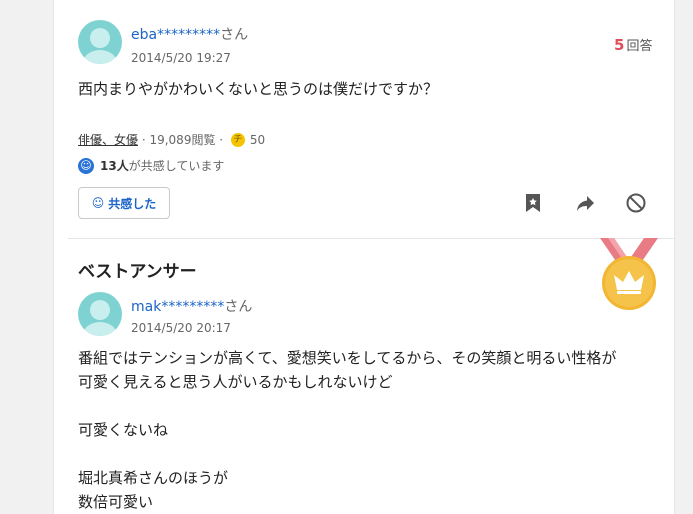  I want to click on empathy-button: ☺ 共感した, so click(124, 203).